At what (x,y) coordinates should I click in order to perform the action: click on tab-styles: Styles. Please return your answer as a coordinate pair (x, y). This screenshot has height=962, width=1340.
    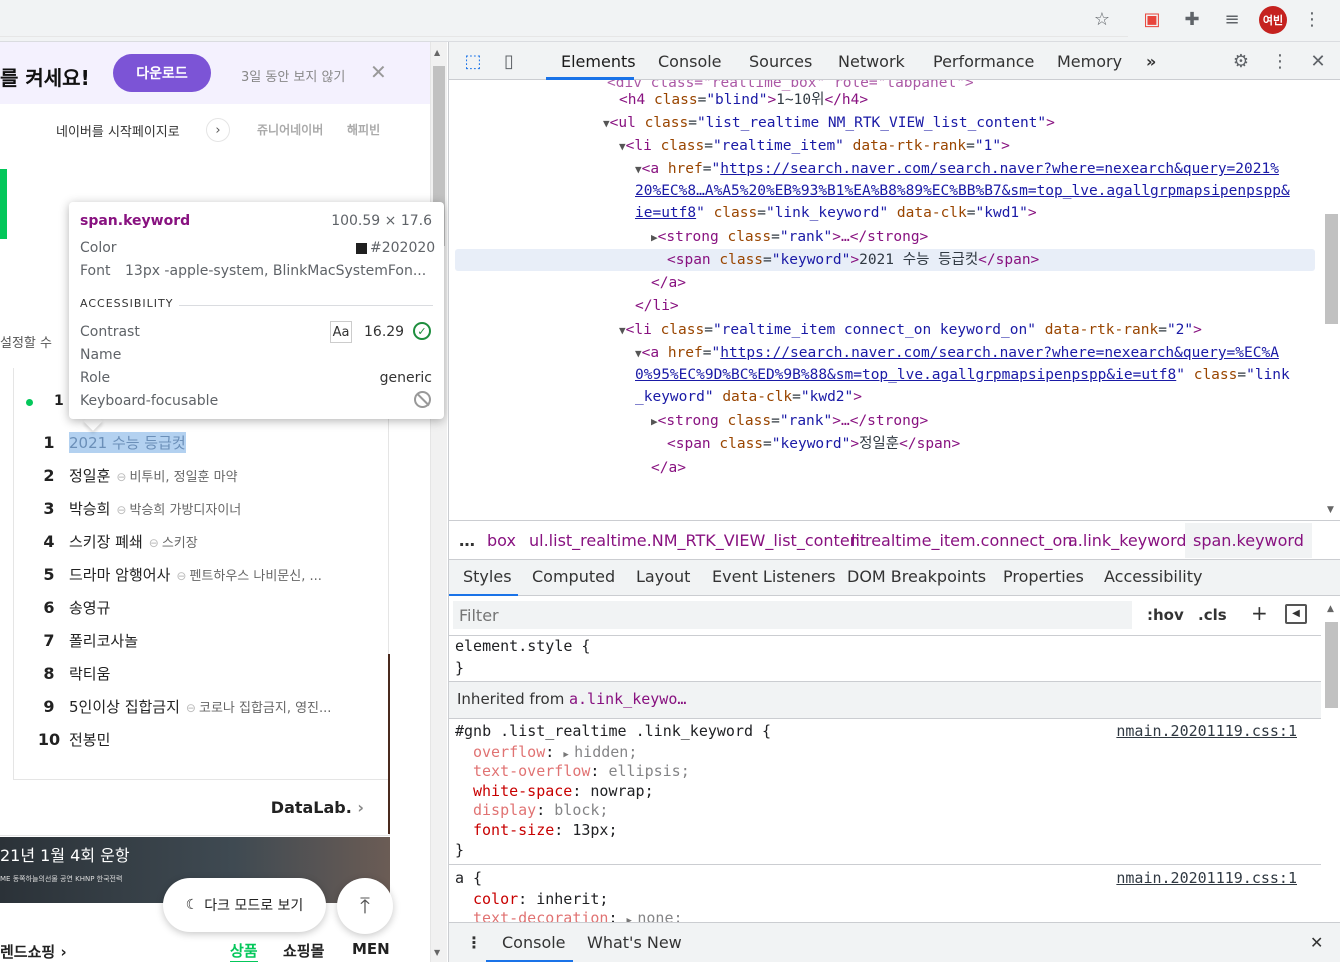
    Looking at the image, I should click on (487, 576).